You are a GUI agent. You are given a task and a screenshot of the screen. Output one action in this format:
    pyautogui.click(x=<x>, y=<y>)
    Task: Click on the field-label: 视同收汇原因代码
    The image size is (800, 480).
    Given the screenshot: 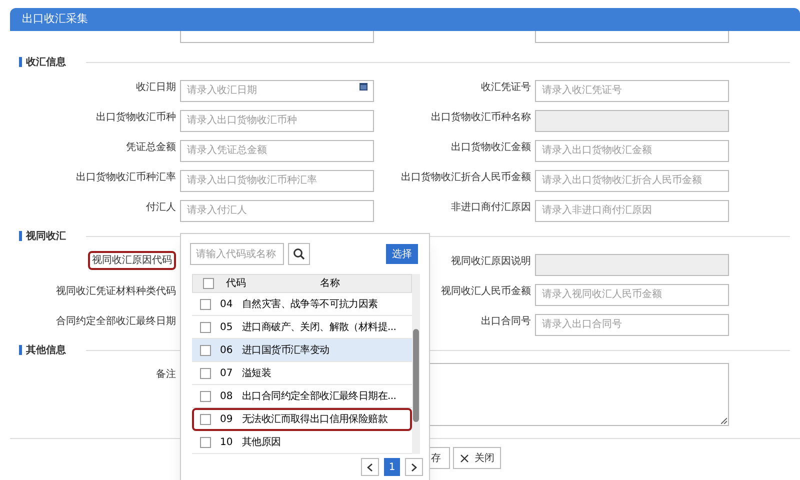 What is the action you would take?
    pyautogui.click(x=132, y=260)
    